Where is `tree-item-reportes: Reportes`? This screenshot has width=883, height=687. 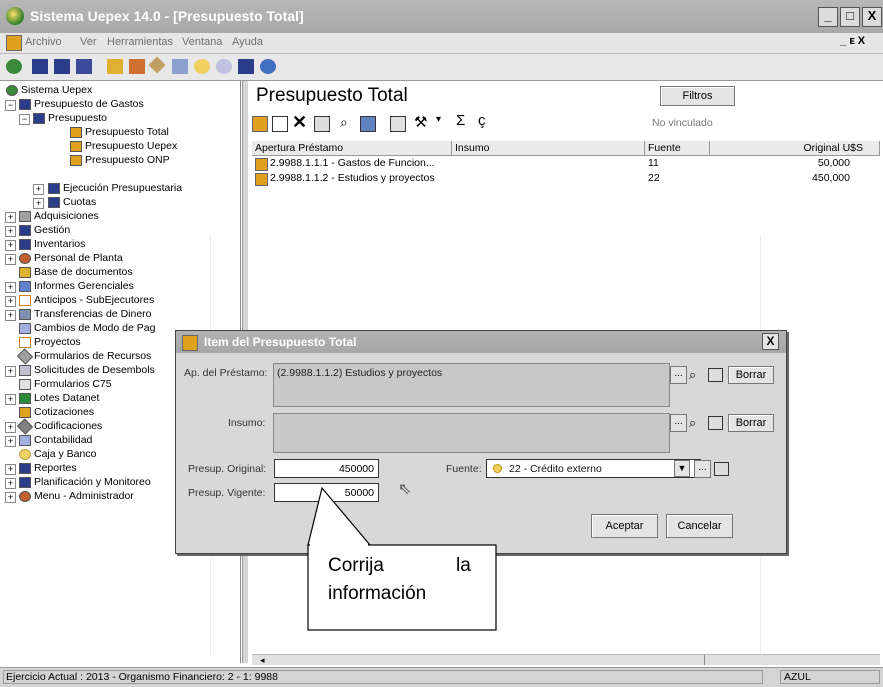 tree-item-reportes: Reportes is located at coordinates (48, 468).